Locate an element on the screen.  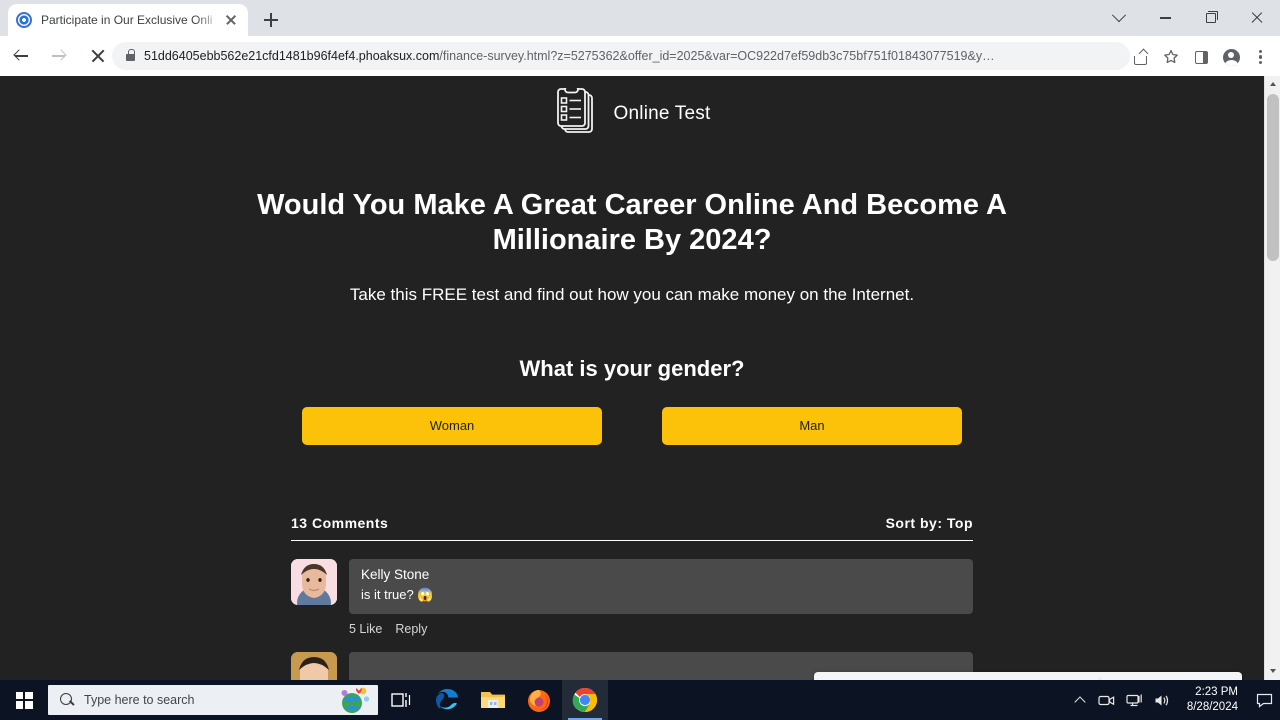
google-chrome-icon is located at coordinates (585, 699).